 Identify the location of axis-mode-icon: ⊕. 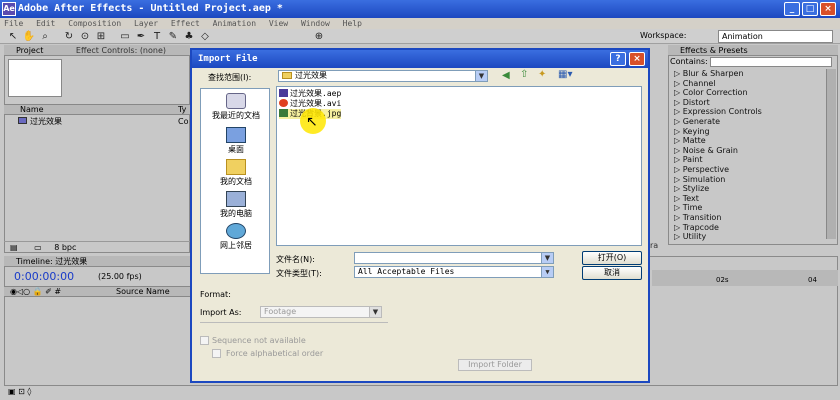
(319, 36).